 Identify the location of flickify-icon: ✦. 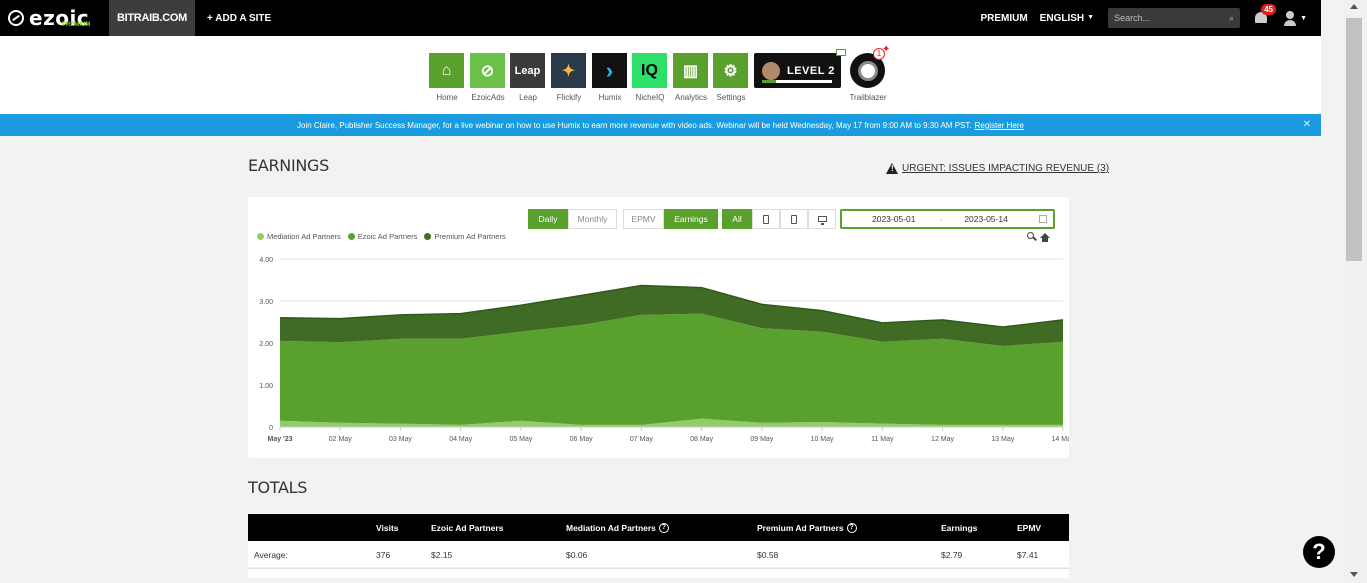
(568, 70).